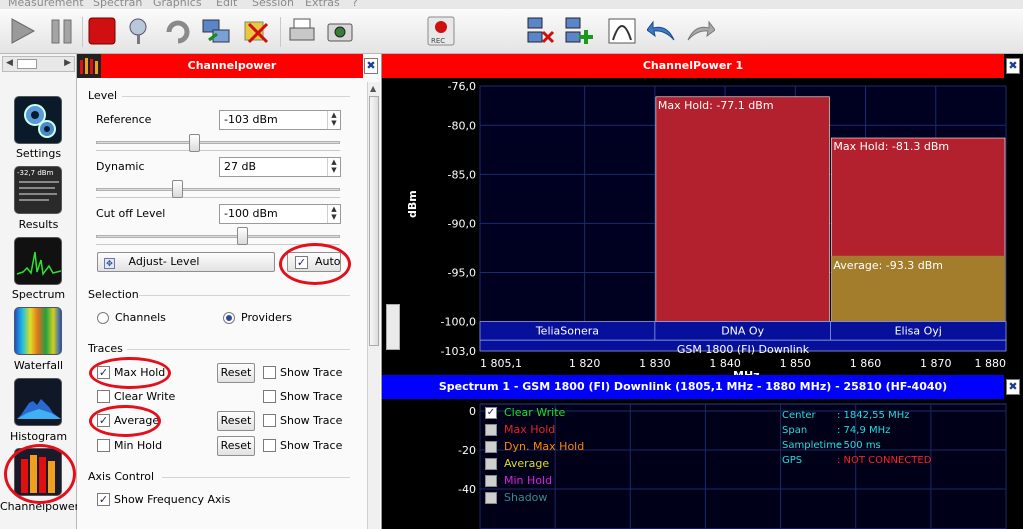 The width and height of the screenshot is (1023, 529). Describe the element at coordinates (458, 351) in the screenshot. I see `y-tick-label: -103,0` at that location.